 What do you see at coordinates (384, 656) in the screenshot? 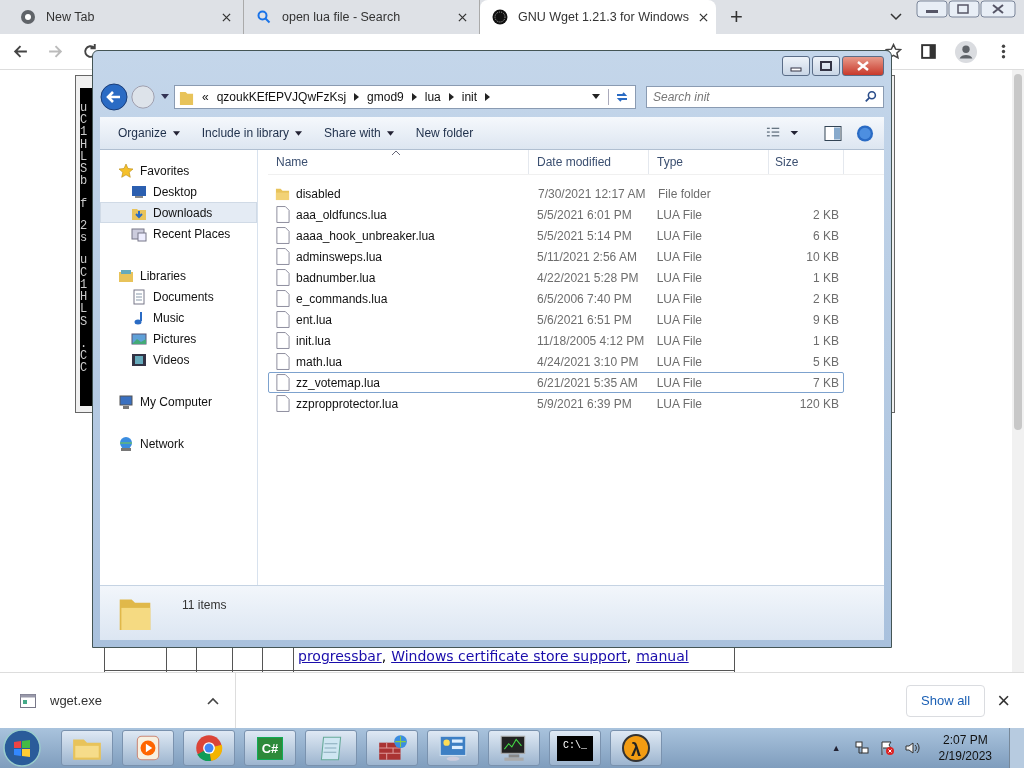
I see `comma: ,` at bounding box center [384, 656].